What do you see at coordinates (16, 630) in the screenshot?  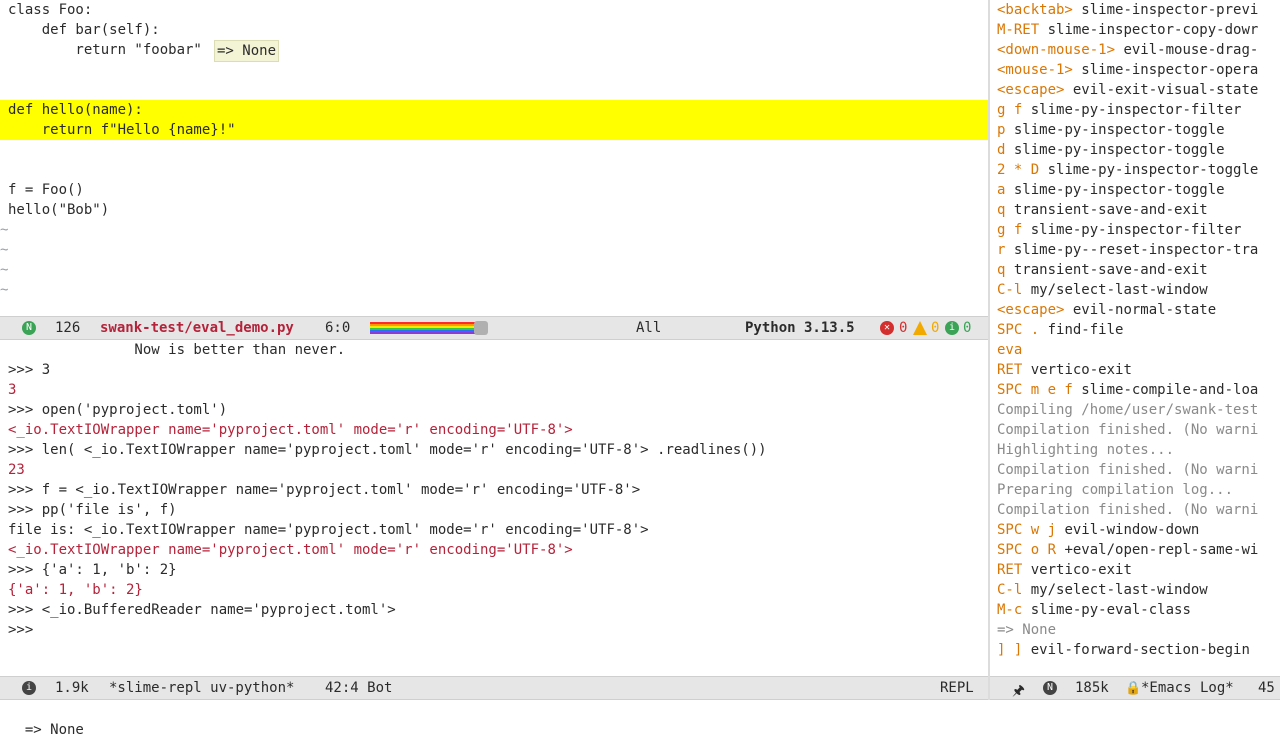 I see `repl-line: >>>` at bounding box center [16, 630].